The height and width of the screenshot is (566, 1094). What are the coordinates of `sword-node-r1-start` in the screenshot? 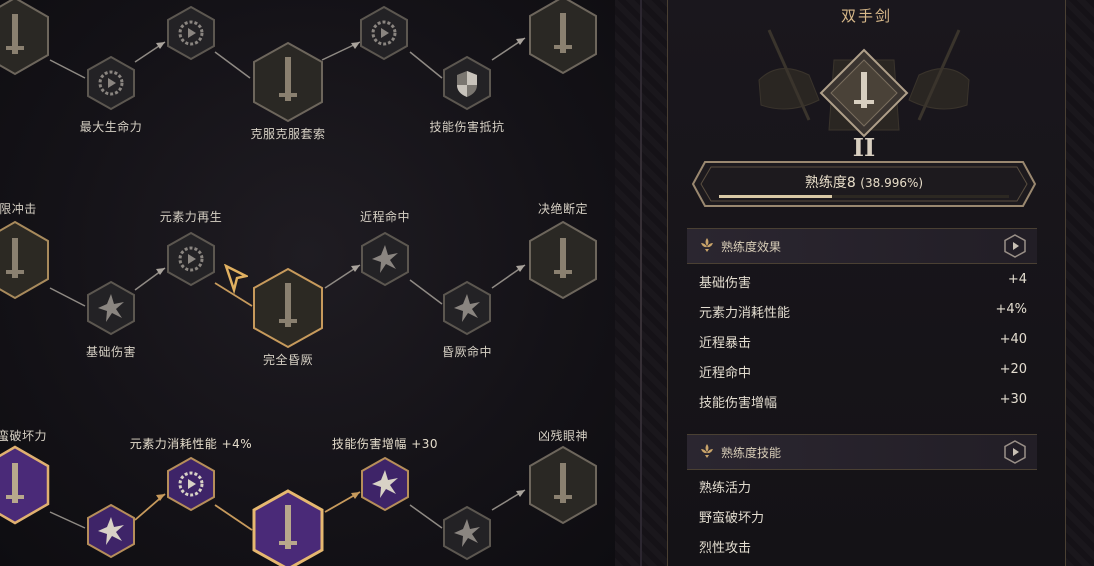 It's located at (25, 38).